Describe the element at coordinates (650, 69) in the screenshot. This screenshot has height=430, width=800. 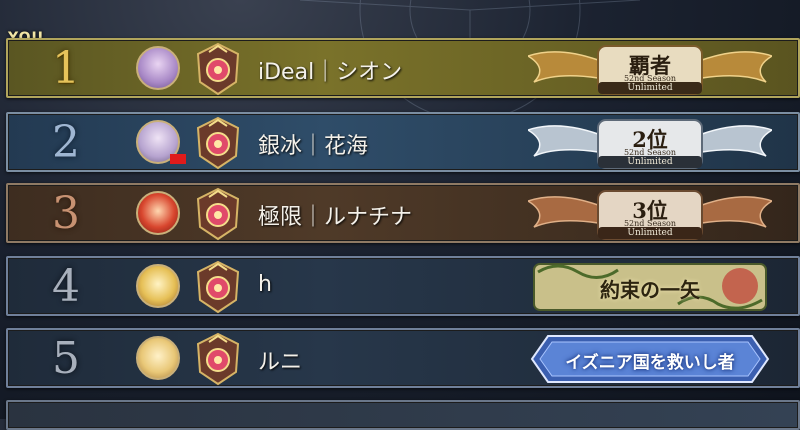
I see `season-badge: 覇者 52nd Season Unlimited` at that location.